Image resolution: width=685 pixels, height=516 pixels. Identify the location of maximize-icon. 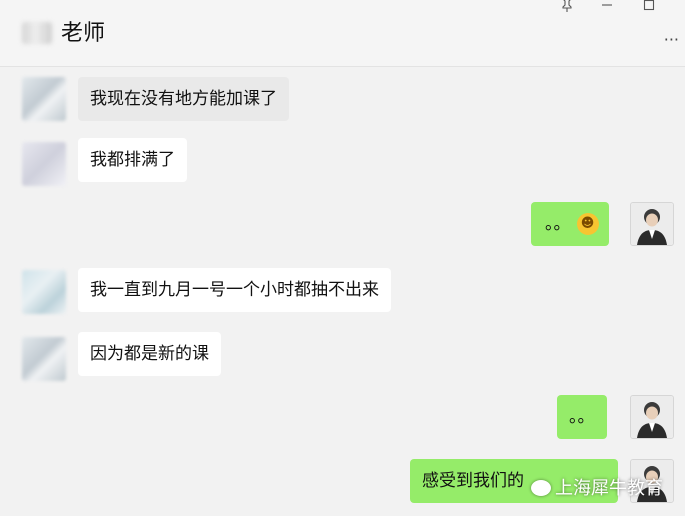
(649, 8).